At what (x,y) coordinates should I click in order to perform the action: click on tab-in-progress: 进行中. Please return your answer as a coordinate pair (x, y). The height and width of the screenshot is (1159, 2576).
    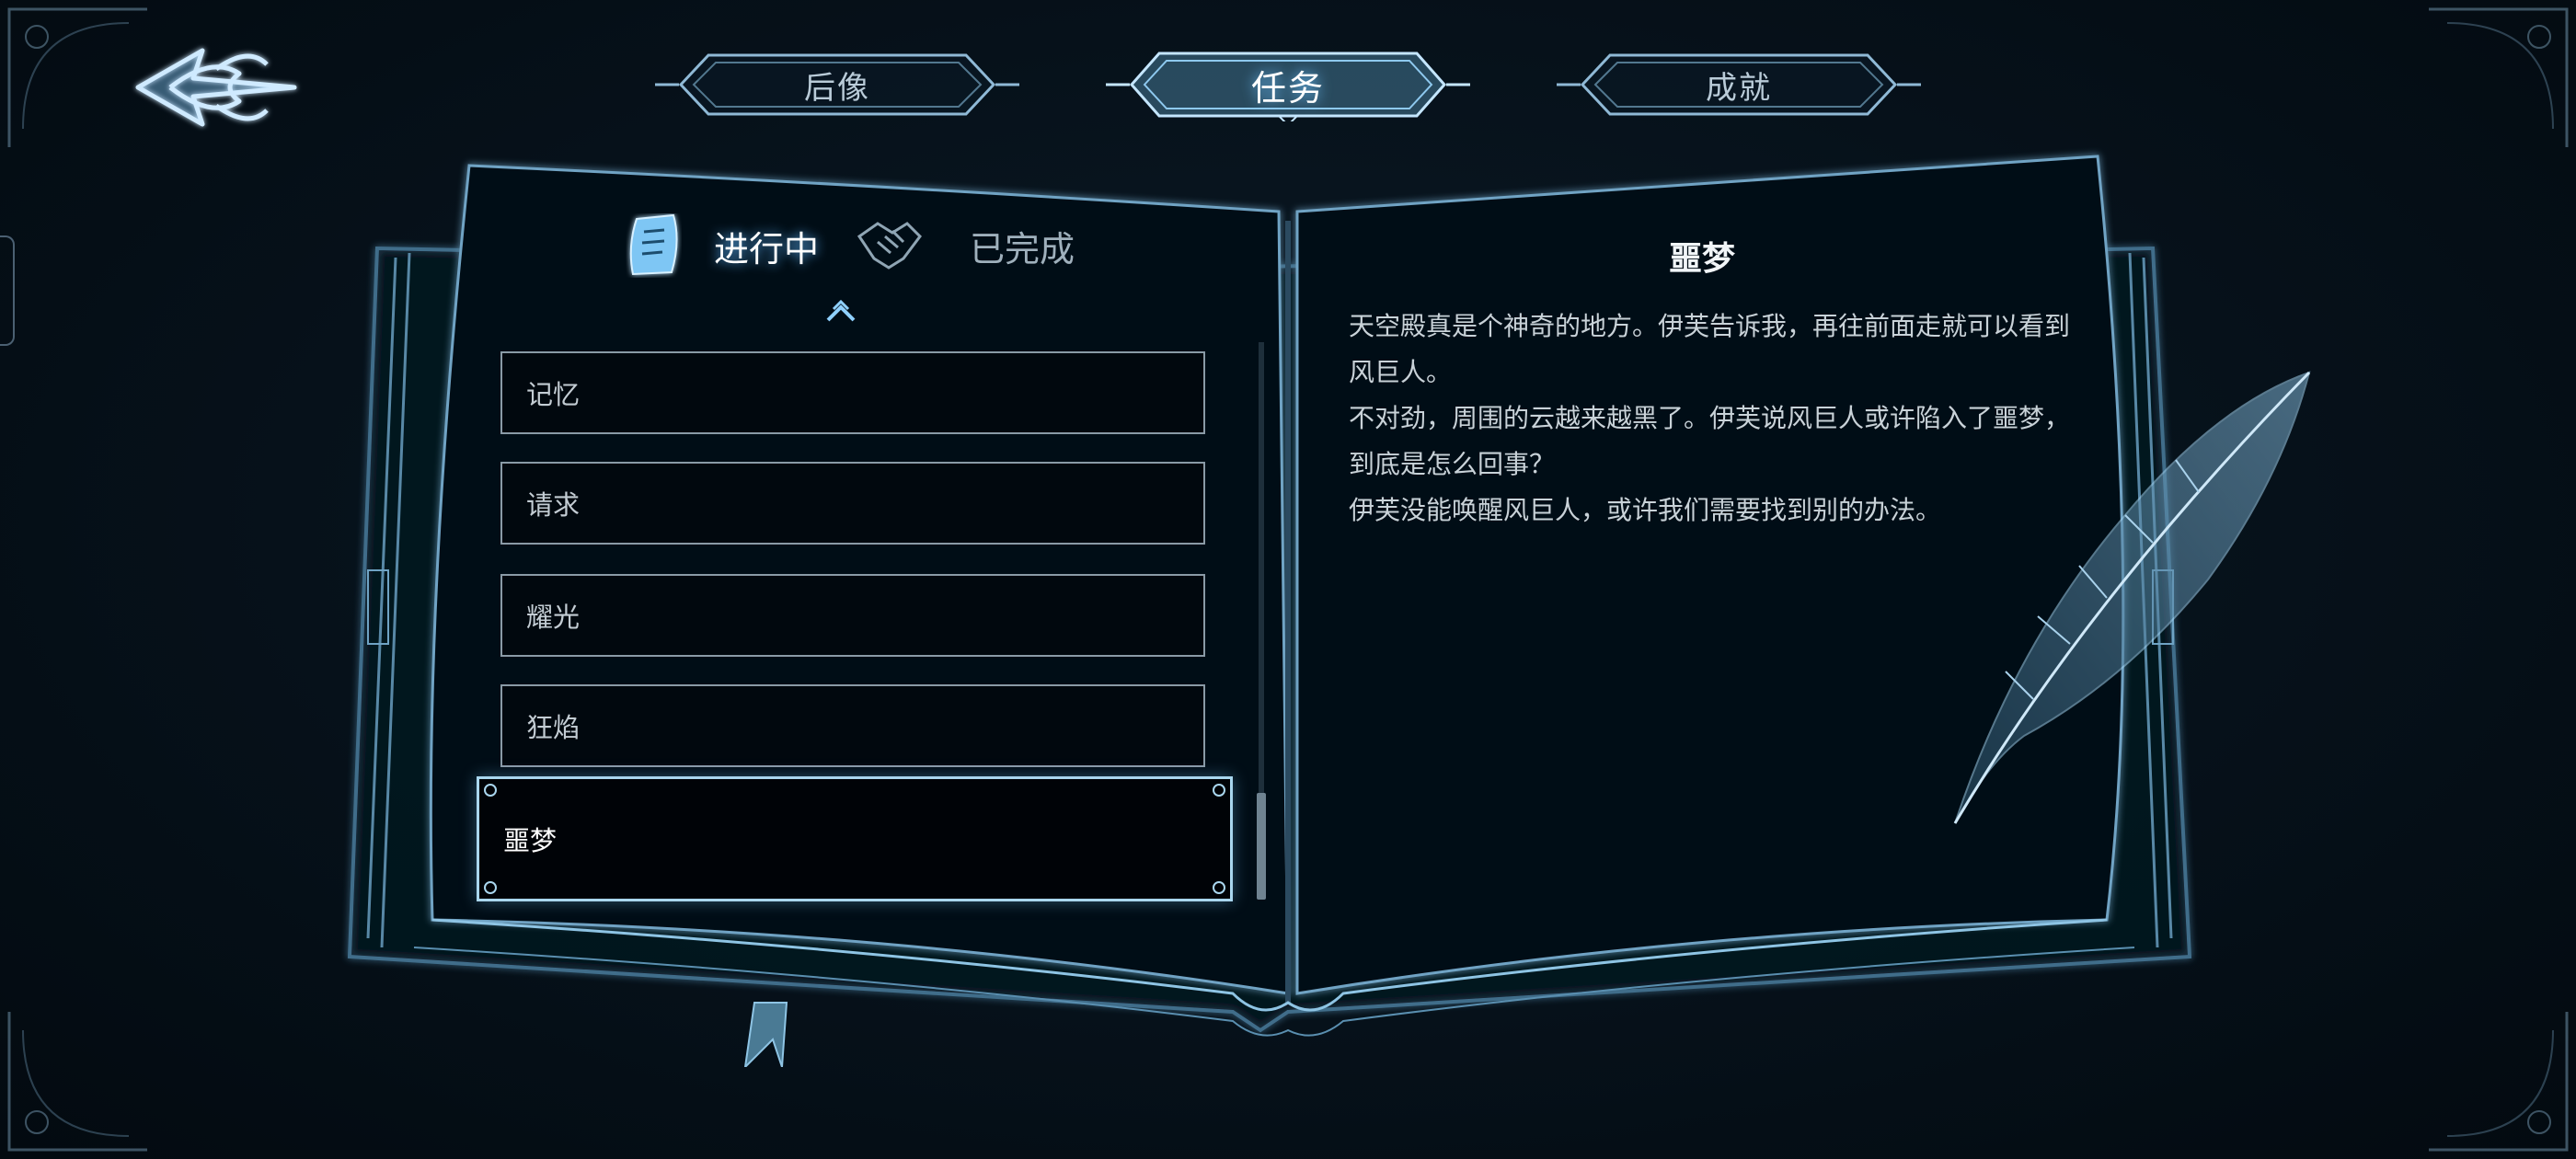
    Looking at the image, I should click on (722, 245).